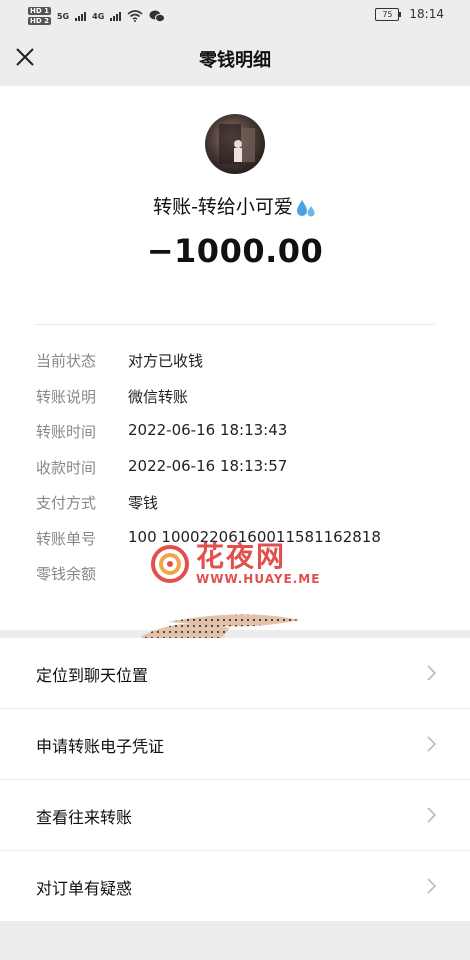 The height and width of the screenshot is (960, 470). I want to click on detail-row-status: 当前状态 对方已收钱, so click(243, 368).